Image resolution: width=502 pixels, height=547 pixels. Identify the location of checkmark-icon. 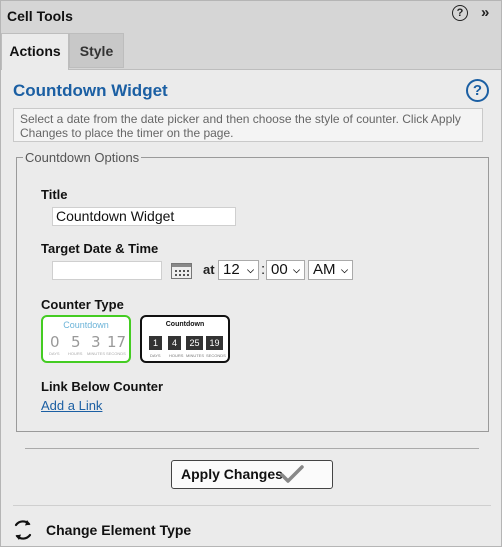
(292, 474).